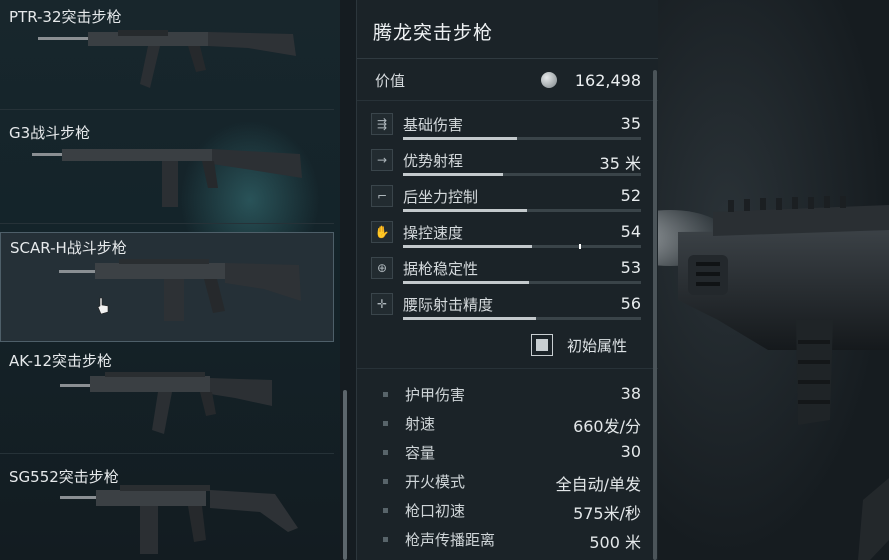  I want to click on initial-attributes-toggle: 初始属性, so click(591, 345).